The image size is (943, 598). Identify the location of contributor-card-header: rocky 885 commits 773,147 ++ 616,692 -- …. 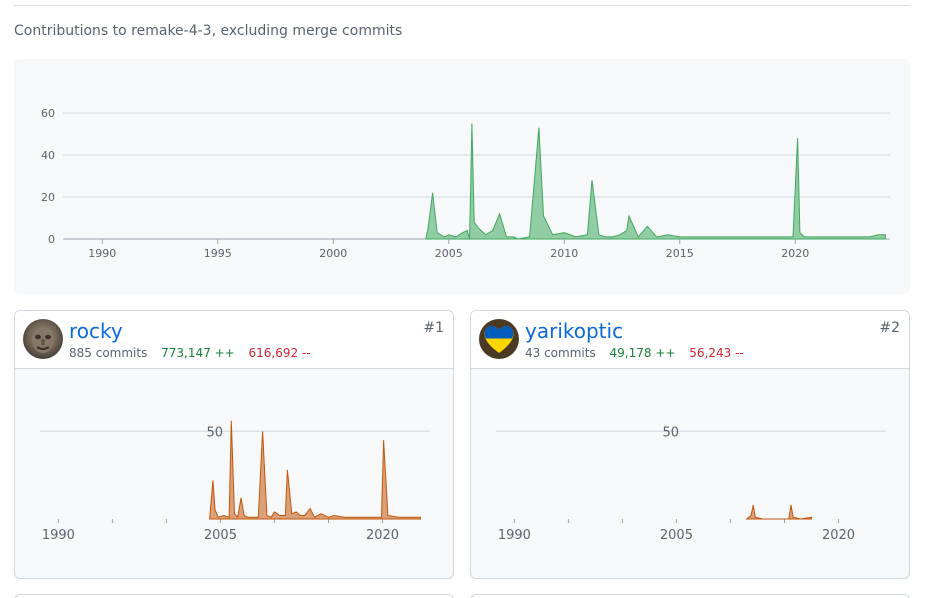
(234, 340).